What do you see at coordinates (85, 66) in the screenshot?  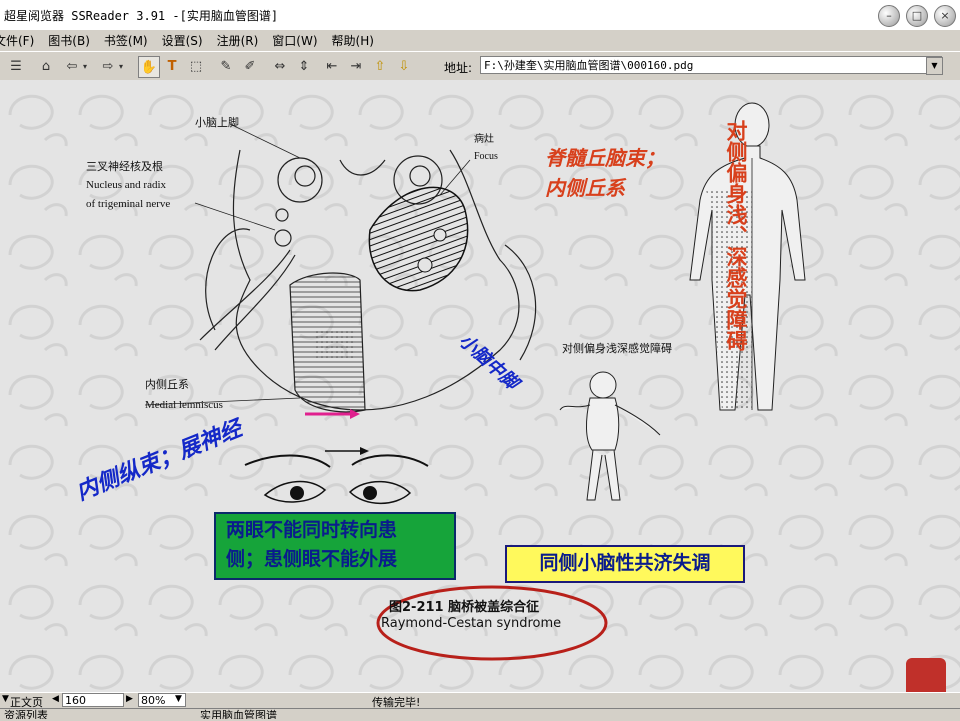 I see `back-dropdown-icon: ▾` at bounding box center [85, 66].